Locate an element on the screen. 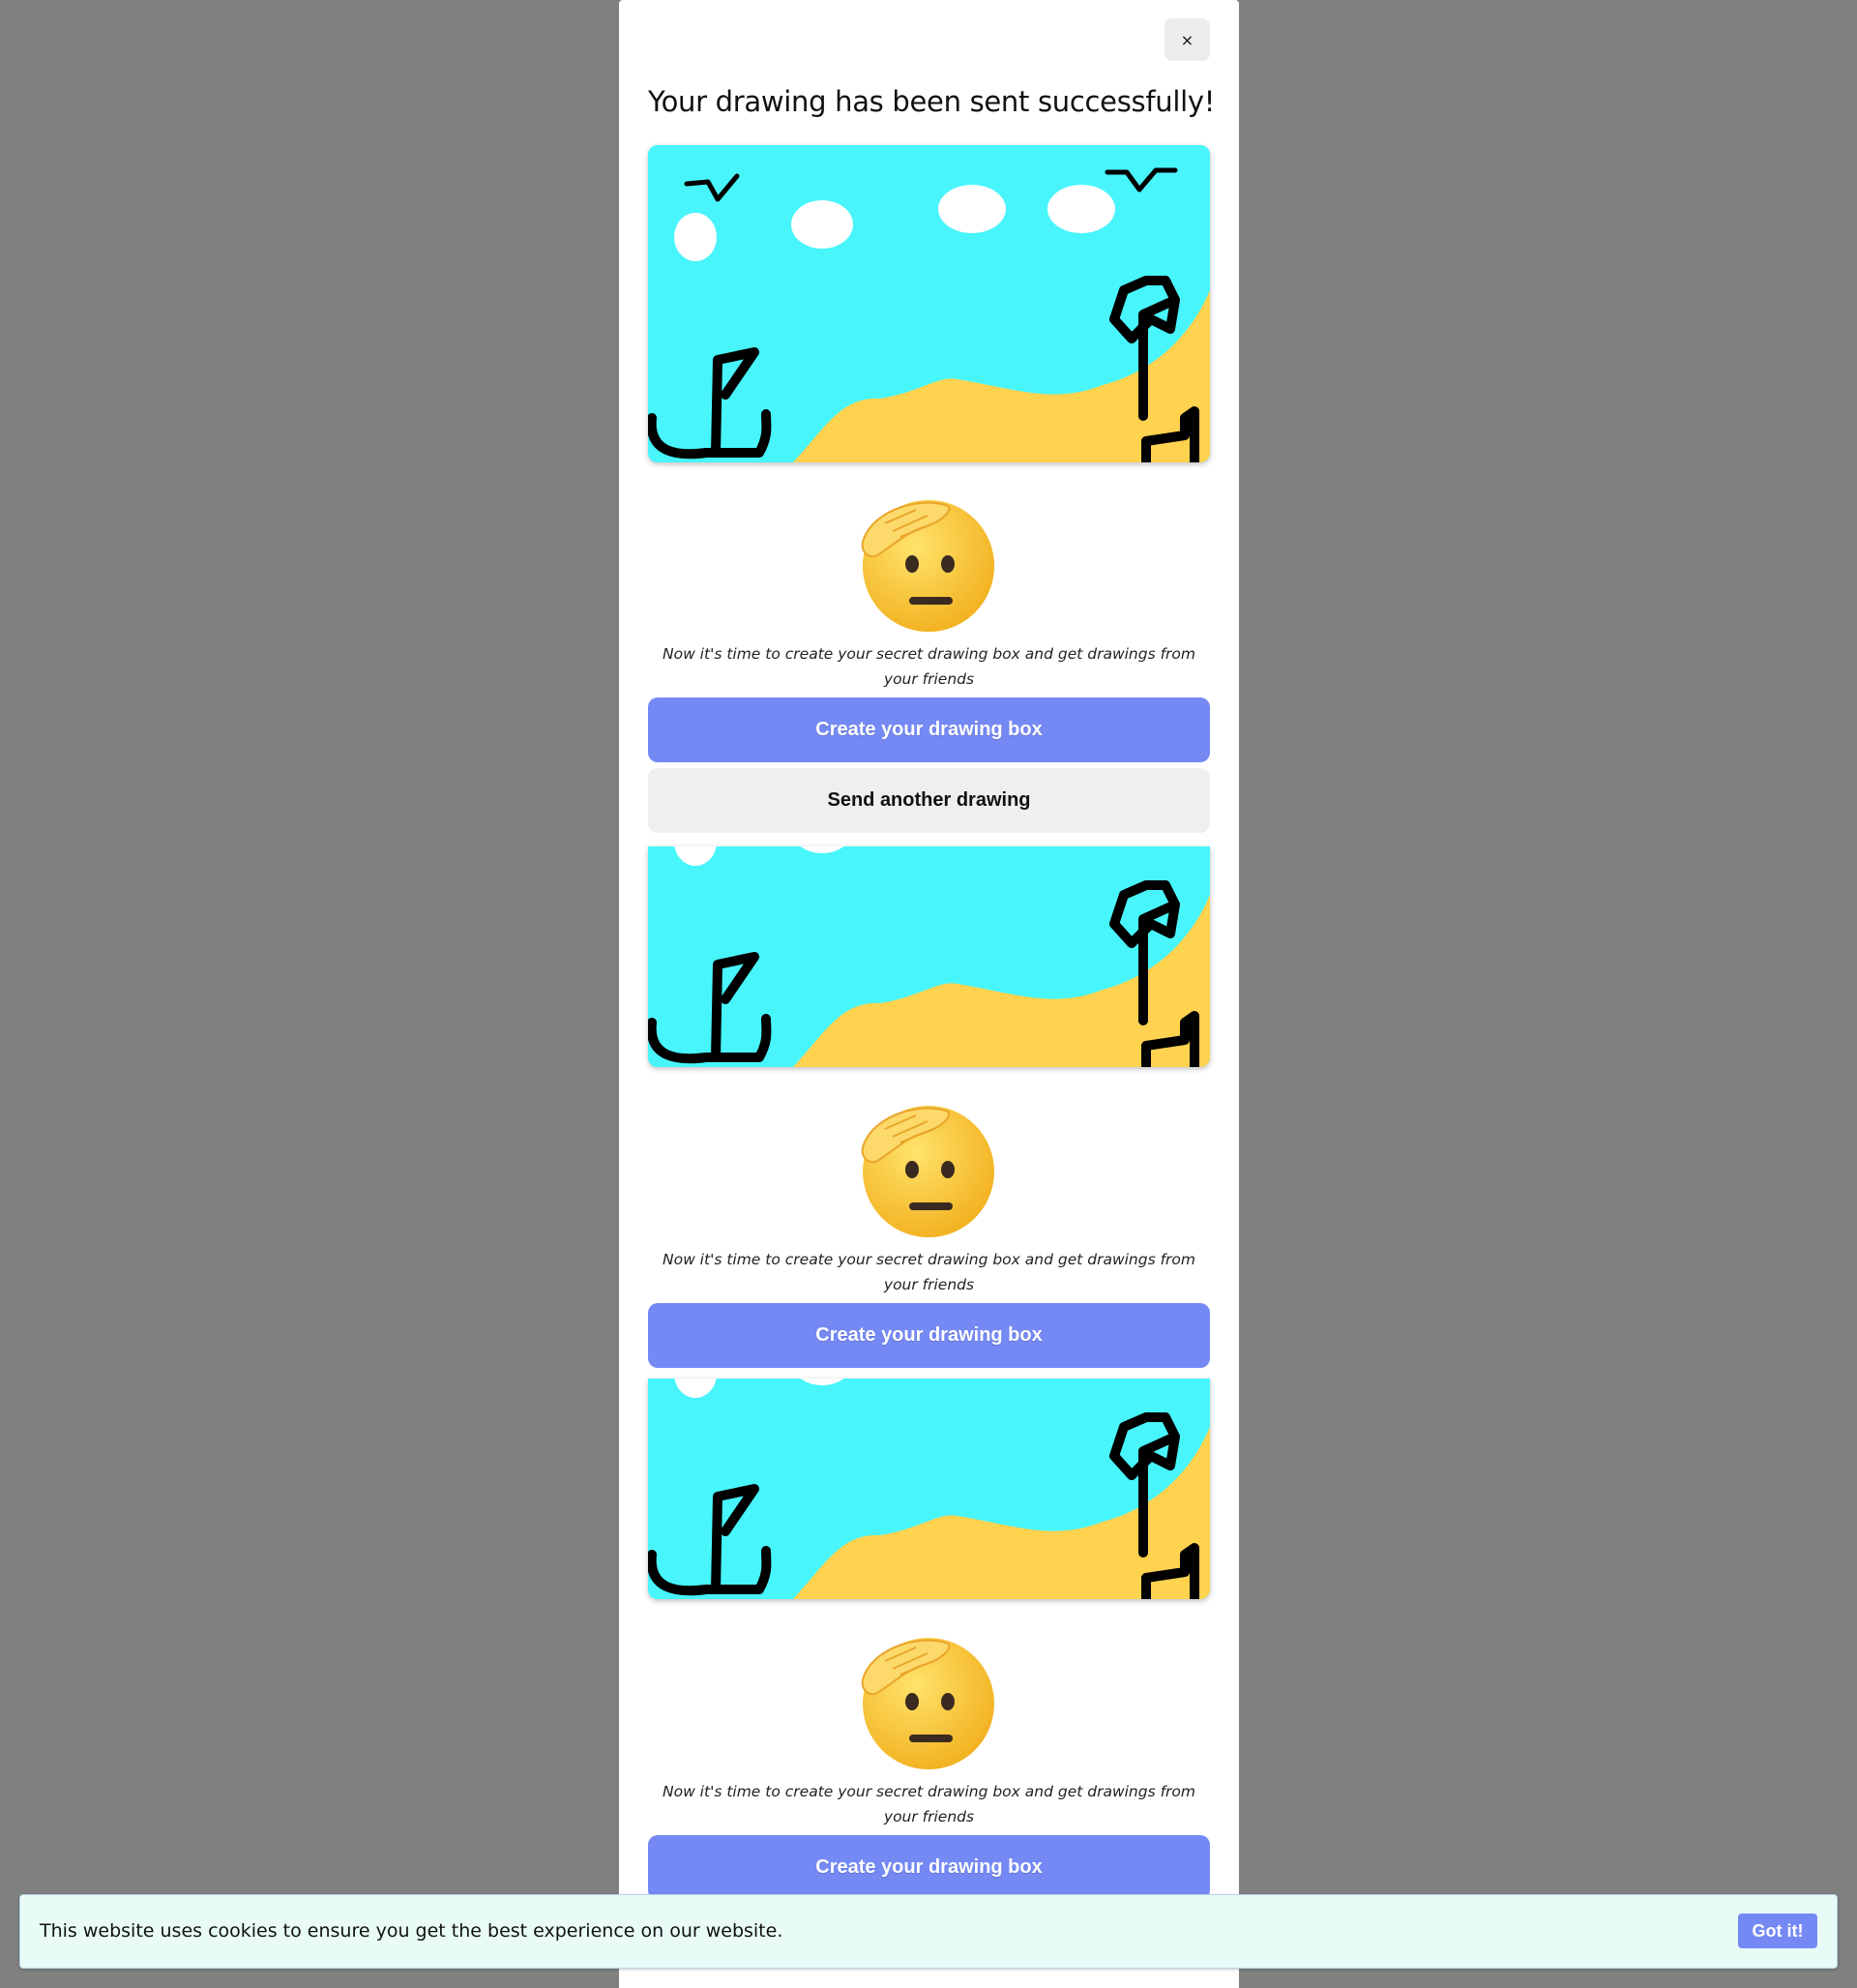  cookie-accept-button: Got it! is located at coordinates (1777, 1931).